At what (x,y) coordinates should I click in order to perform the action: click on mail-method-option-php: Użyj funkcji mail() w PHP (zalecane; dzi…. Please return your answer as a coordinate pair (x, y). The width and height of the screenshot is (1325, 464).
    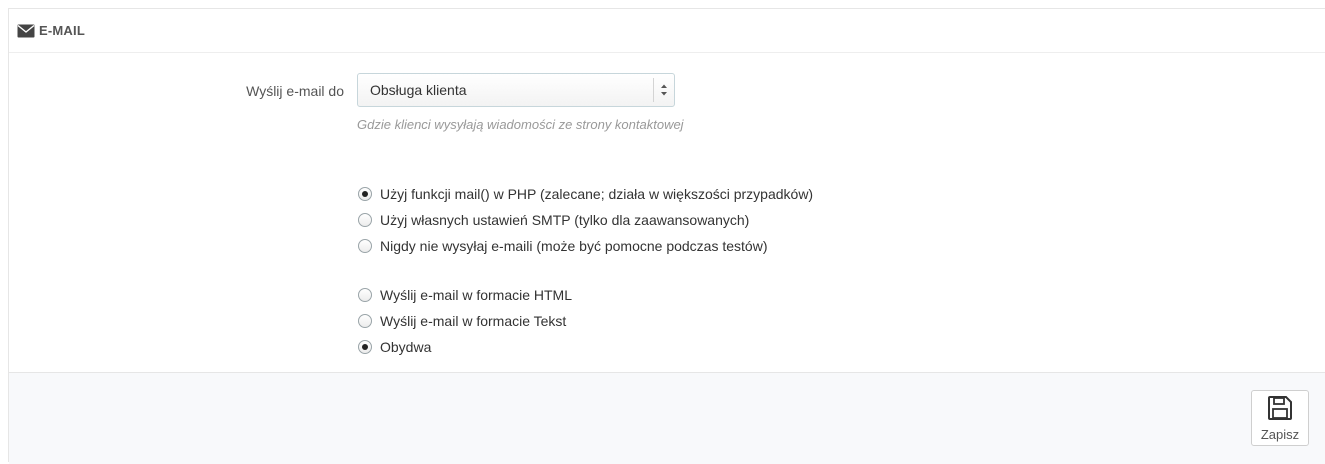
    Looking at the image, I should click on (585, 194).